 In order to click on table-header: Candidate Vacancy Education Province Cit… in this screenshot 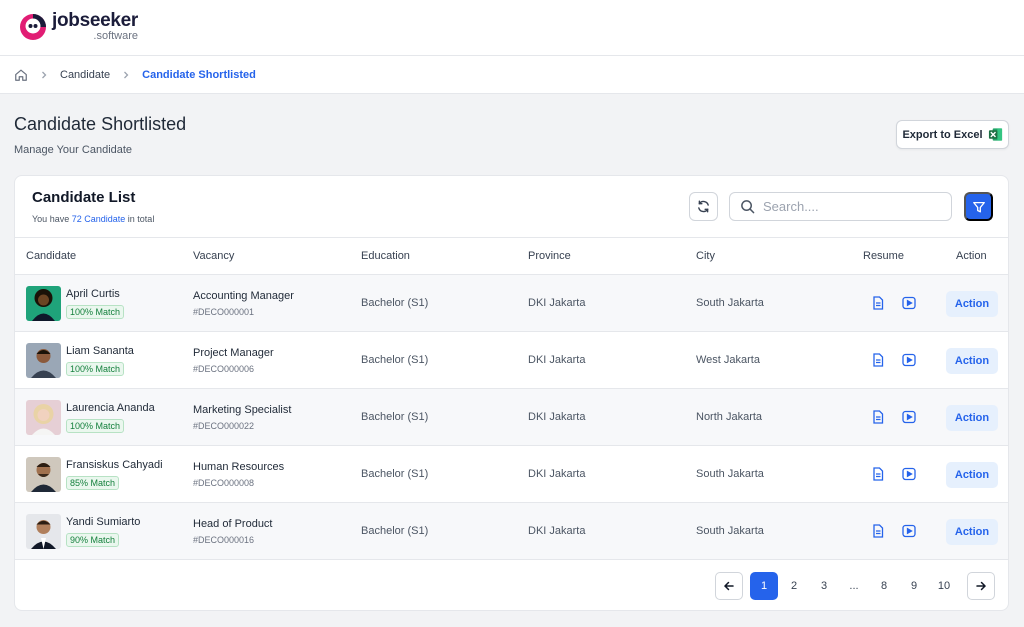, I will do `click(511, 256)`.